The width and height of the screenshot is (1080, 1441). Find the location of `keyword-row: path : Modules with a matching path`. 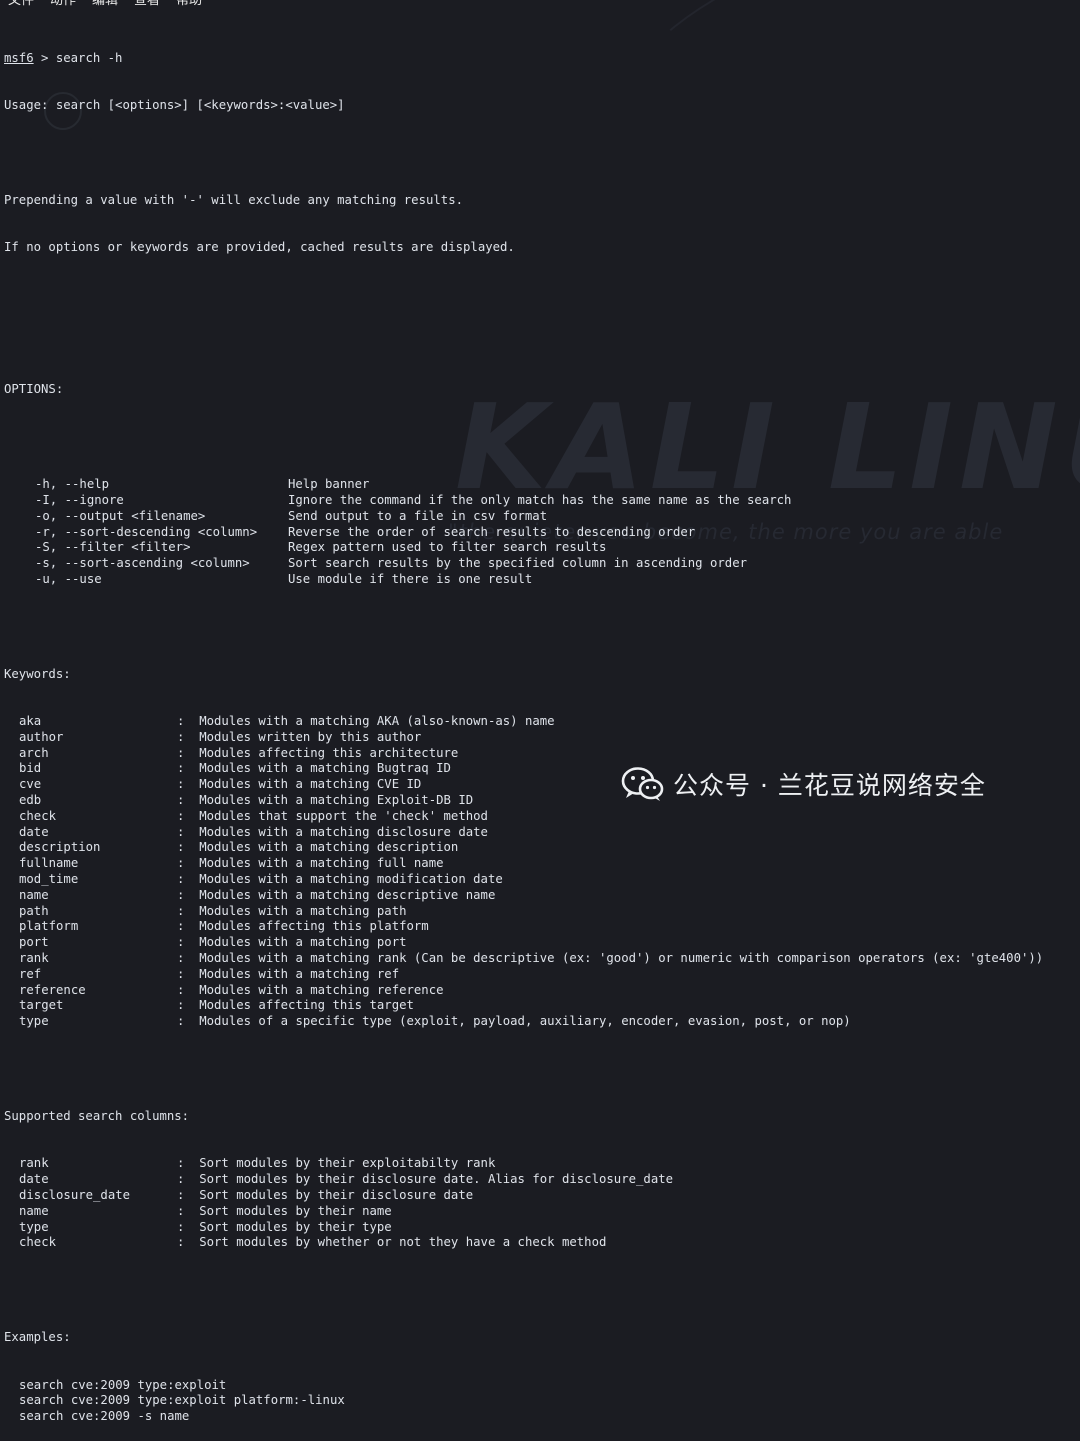

keyword-row: path : Modules with a matching path is located at coordinates (542, 912).